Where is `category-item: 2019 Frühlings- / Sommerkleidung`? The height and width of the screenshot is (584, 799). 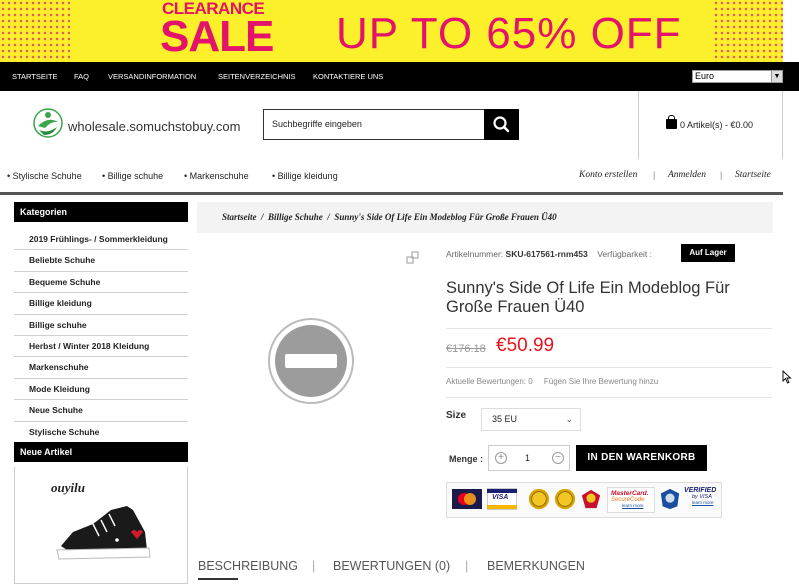 category-item: 2019 Frühlings- / Sommerkleidung is located at coordinates (101, 240).